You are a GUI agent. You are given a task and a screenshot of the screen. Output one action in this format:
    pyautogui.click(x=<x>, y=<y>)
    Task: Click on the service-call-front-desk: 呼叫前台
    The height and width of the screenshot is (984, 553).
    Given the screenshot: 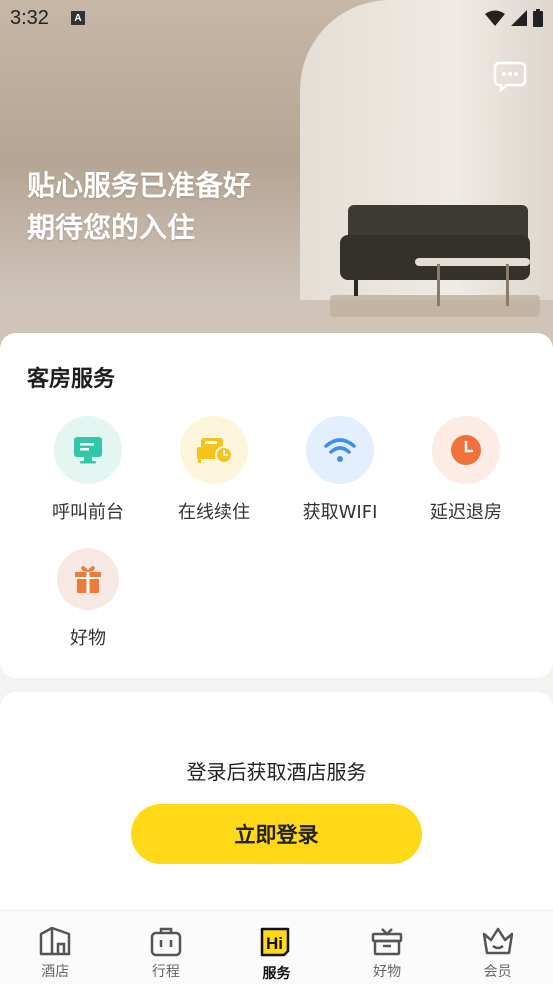 What is the action you would take?
    pyautogui.click(x=88, y=470)
    